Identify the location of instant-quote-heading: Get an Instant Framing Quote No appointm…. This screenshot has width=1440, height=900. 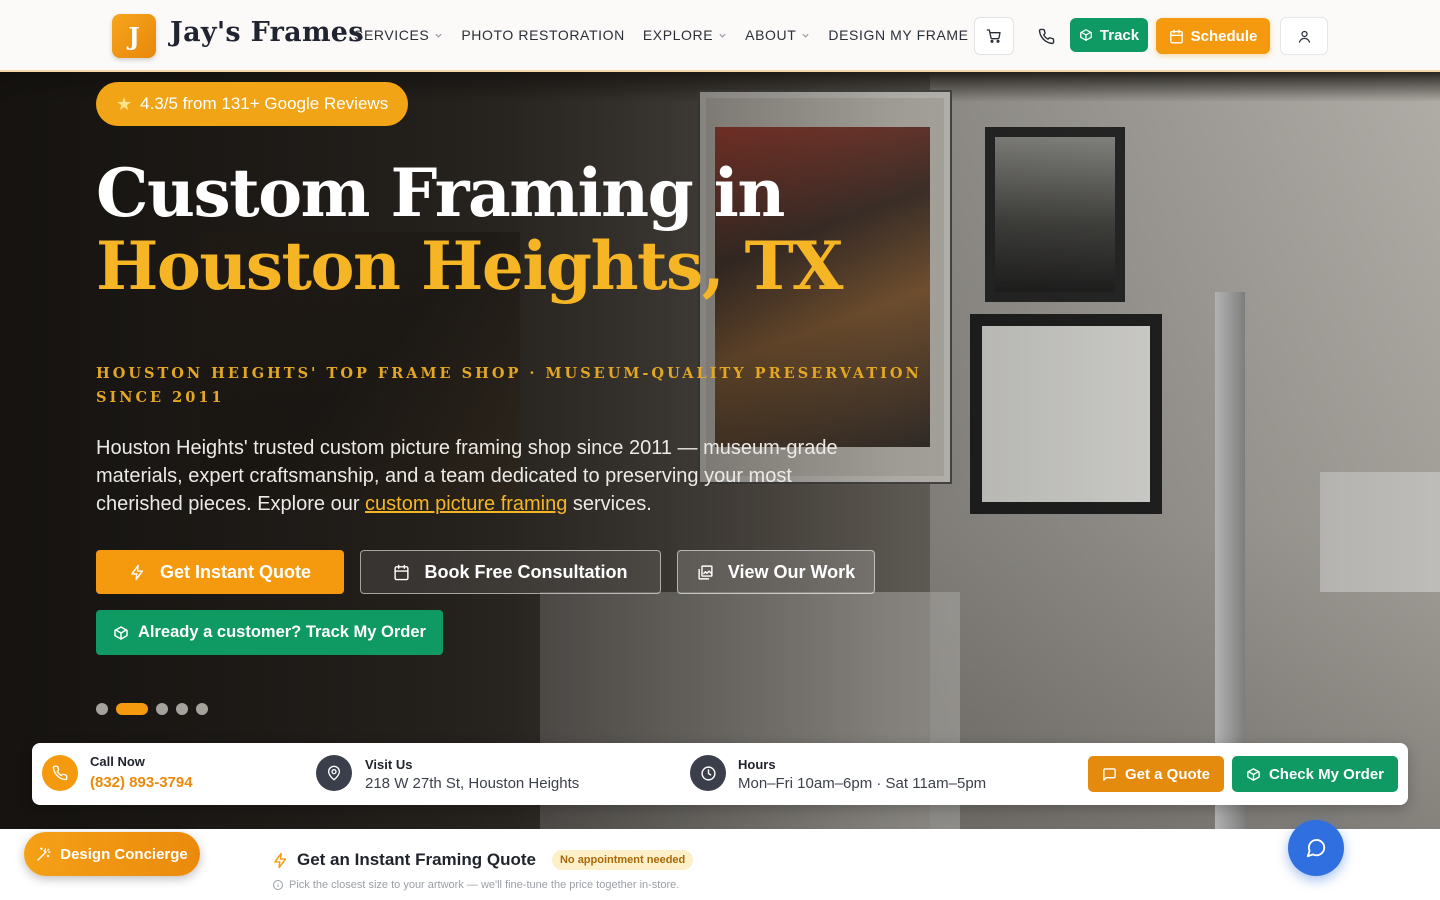
(483, 860).